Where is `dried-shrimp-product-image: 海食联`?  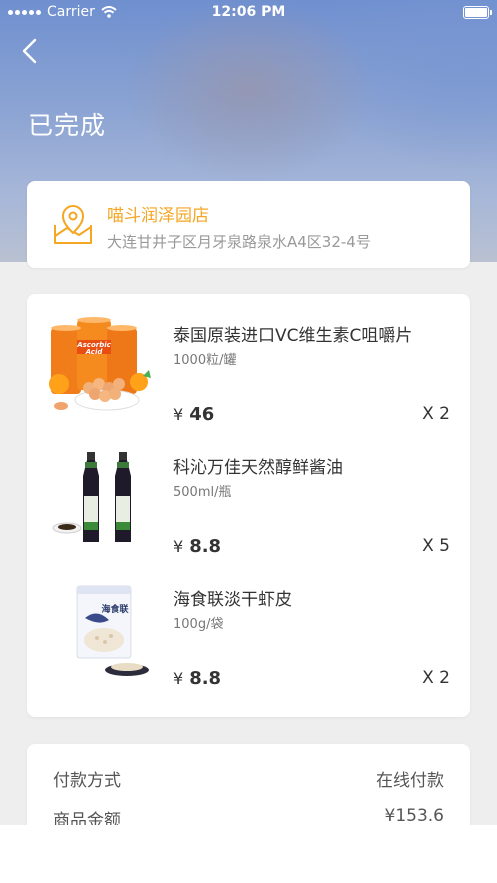
dried-shrimp-product-image: 海食联 is located at coordinates (112, 630).